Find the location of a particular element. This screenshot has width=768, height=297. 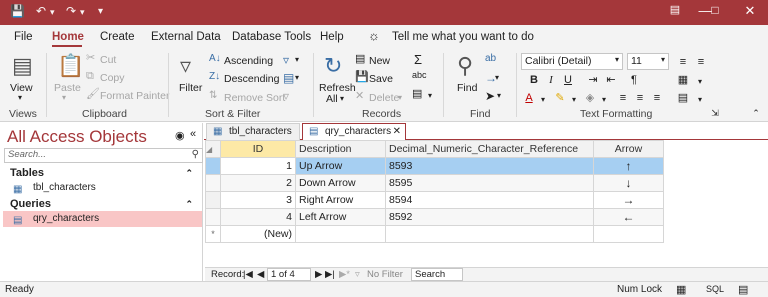

new-button: New is located at coordinates (379, 61).